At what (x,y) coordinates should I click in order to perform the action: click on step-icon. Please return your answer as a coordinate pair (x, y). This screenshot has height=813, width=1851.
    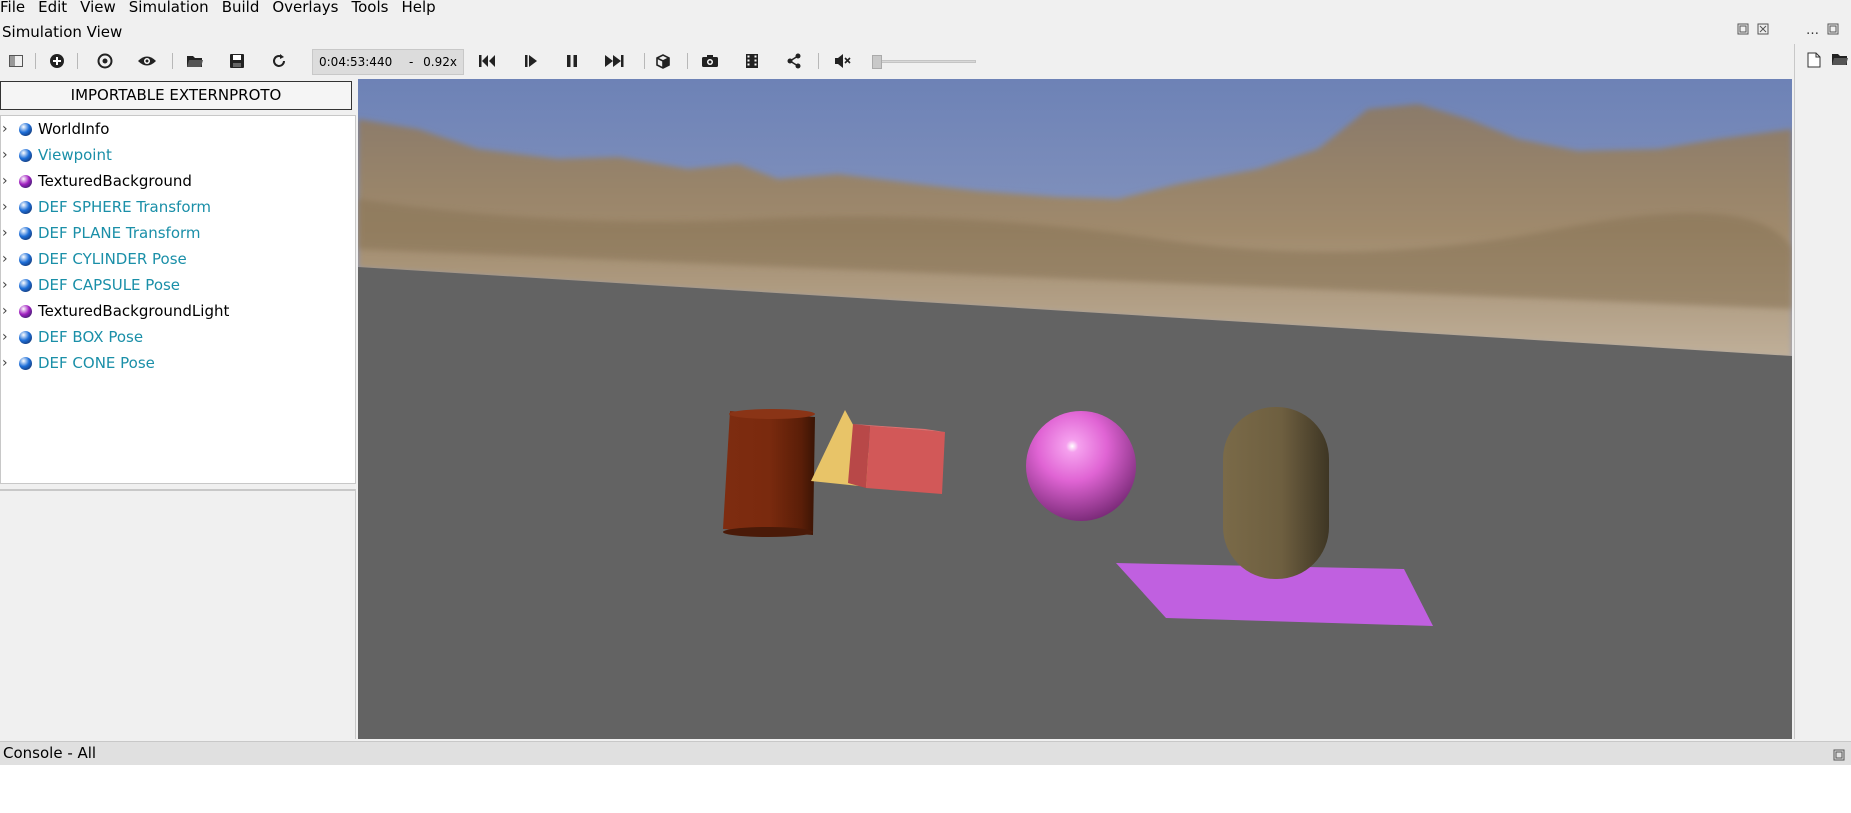
    Looking at the image, I should click on (531, 61).